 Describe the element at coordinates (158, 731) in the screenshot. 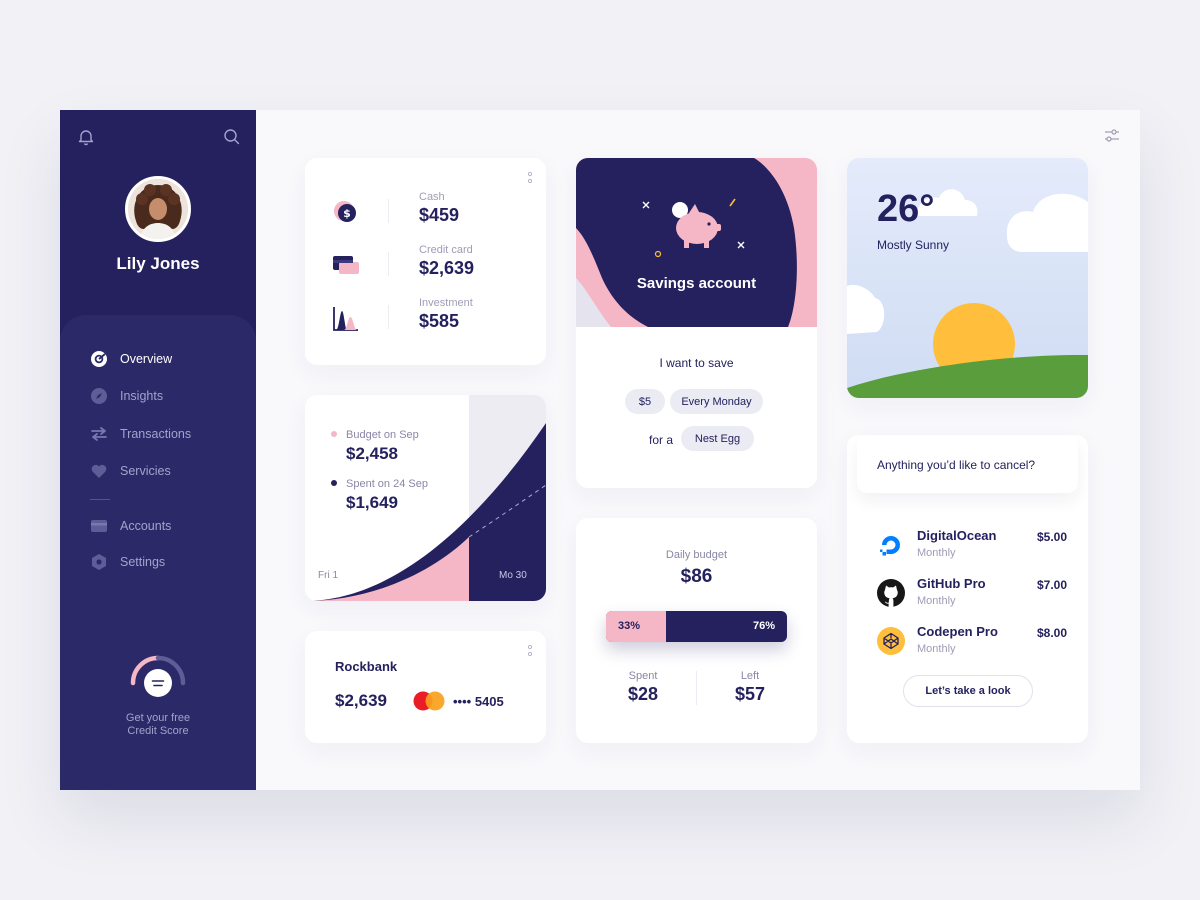

I see `credit-score-line: Credit Score` at that location.